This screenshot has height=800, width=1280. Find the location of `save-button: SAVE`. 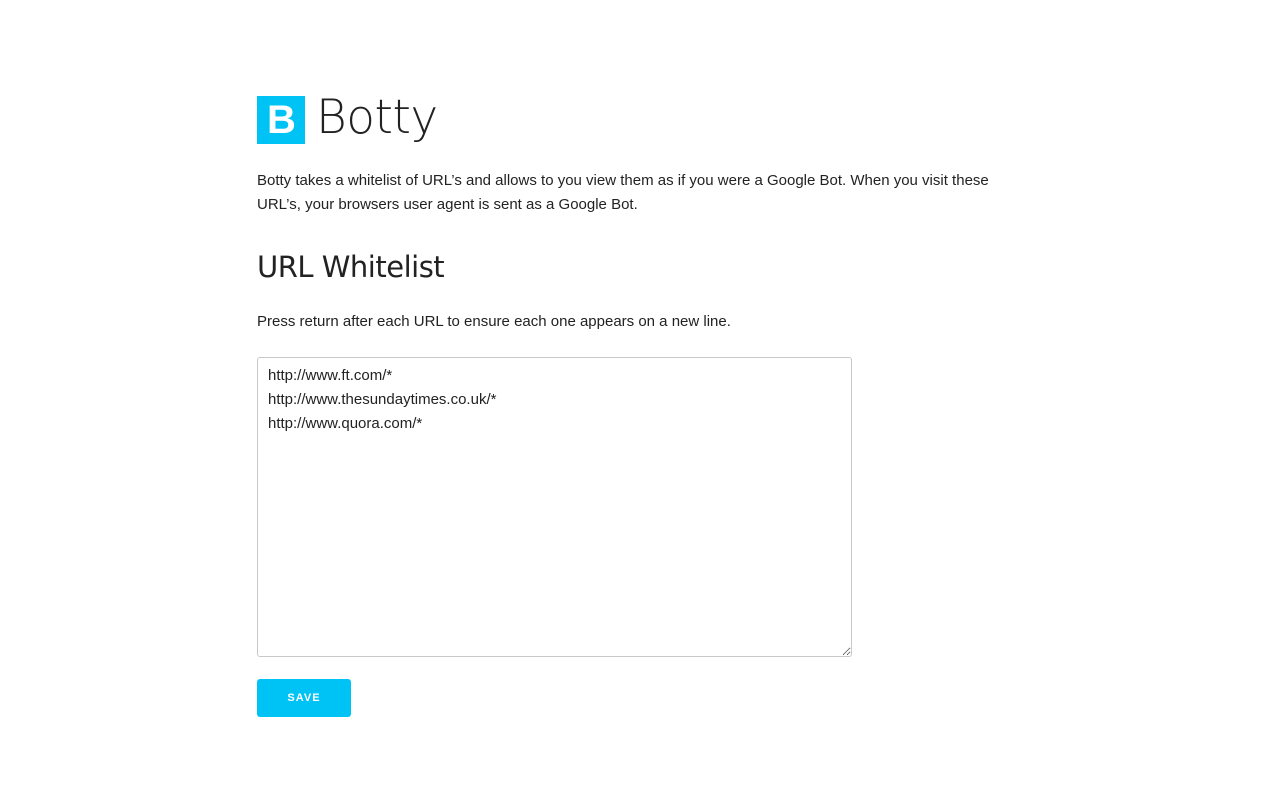

save-button: SAVE is located at coordinates (304, 698).